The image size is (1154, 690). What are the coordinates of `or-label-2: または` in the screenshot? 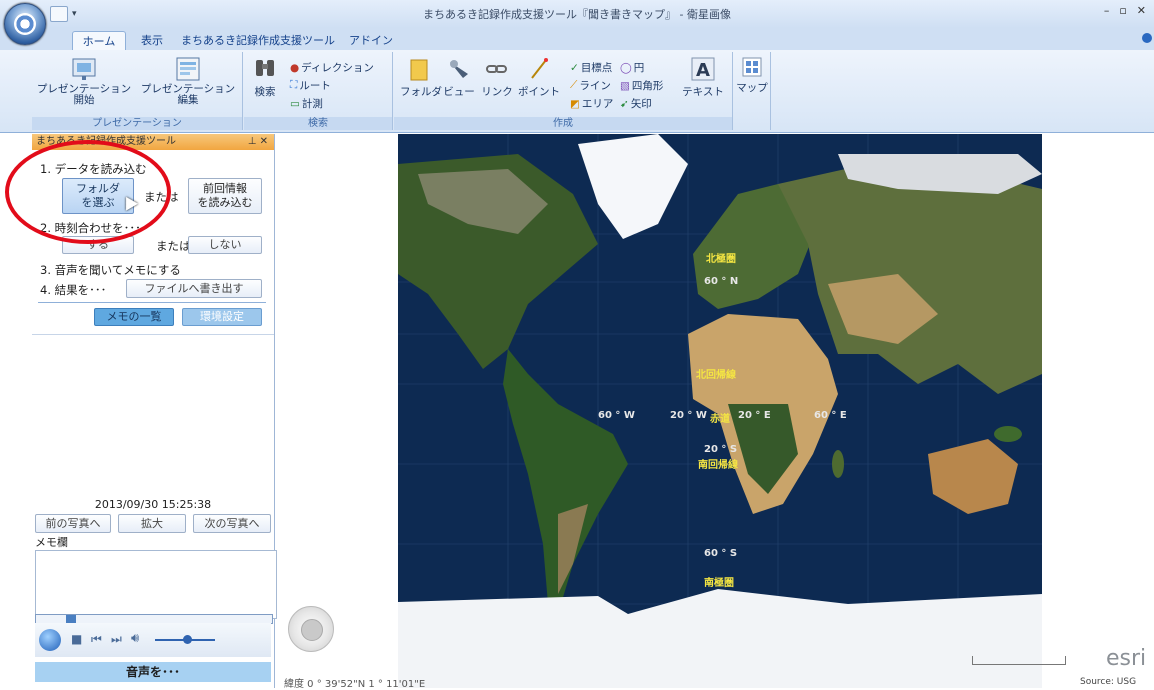 It's located at (173, 246).